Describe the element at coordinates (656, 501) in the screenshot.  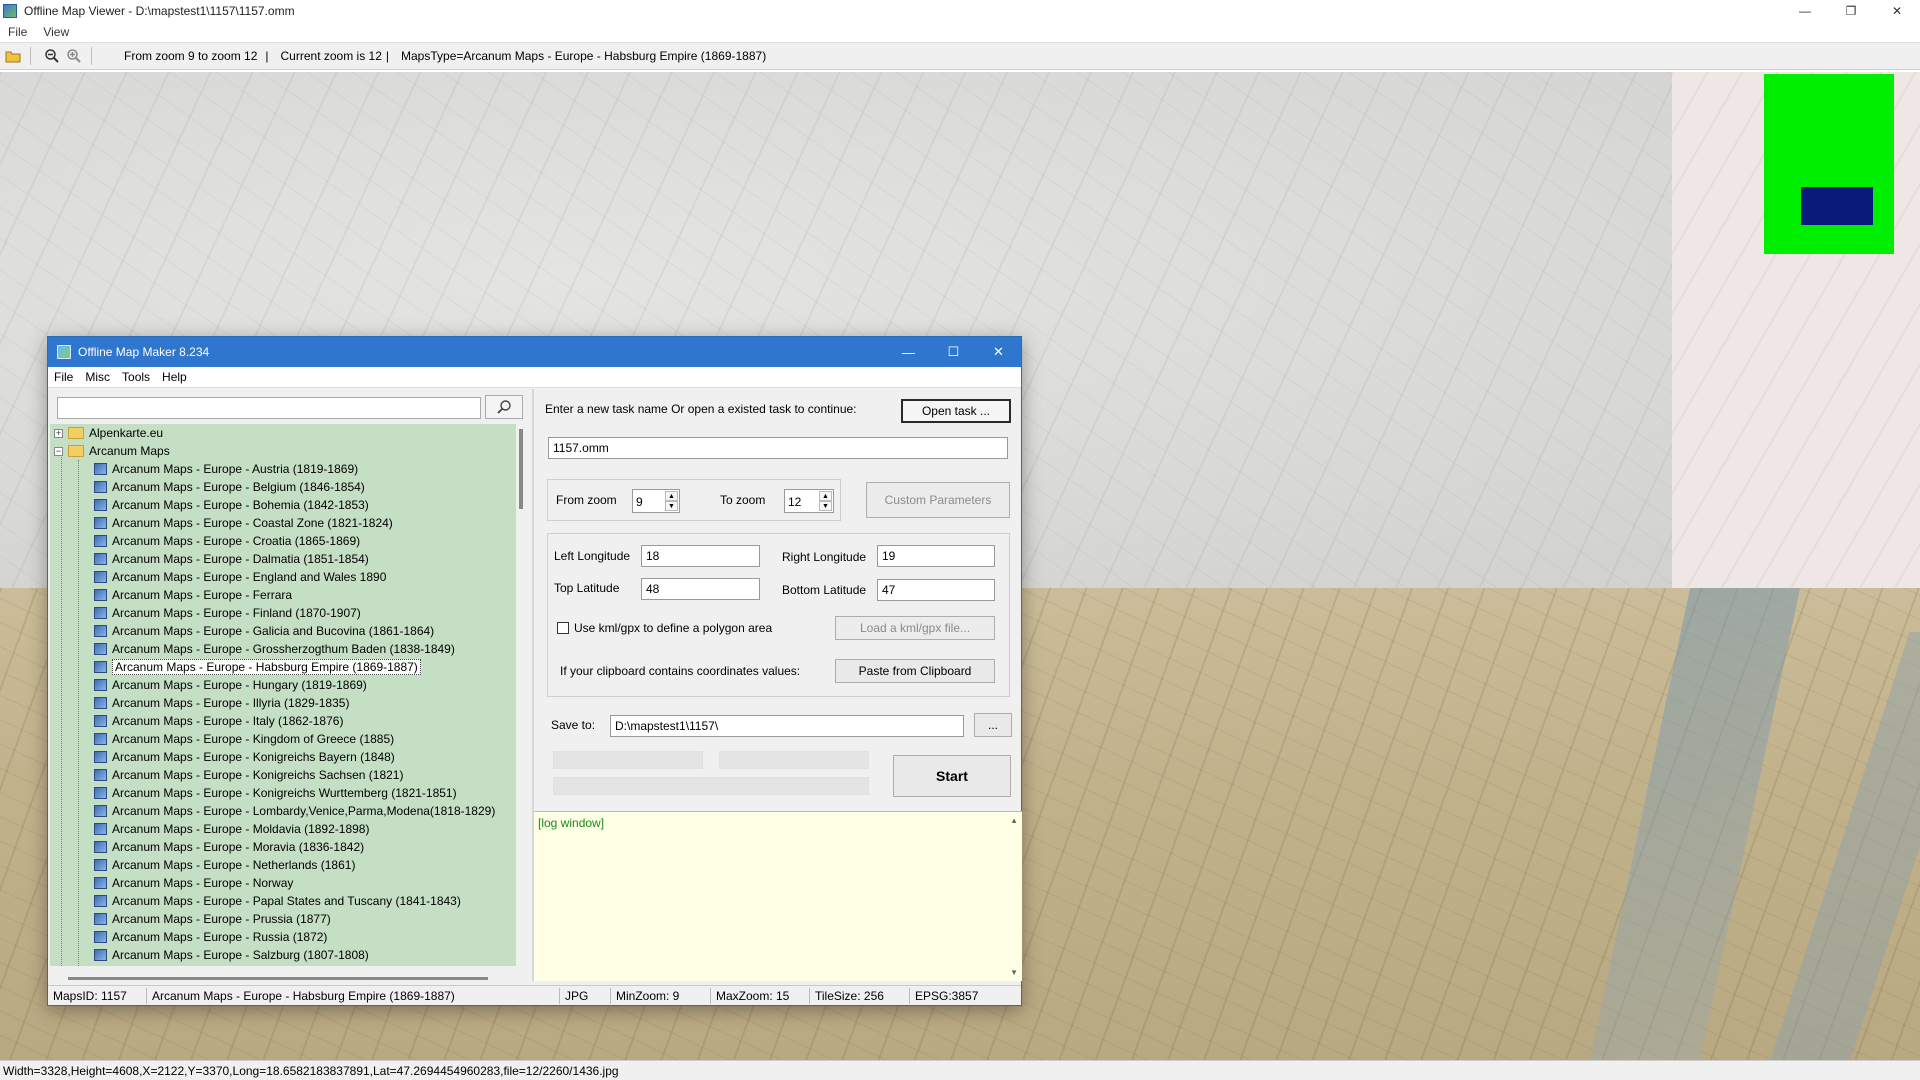
I see `from-zoom-spinner: 9 ▲ ▼` at that location.